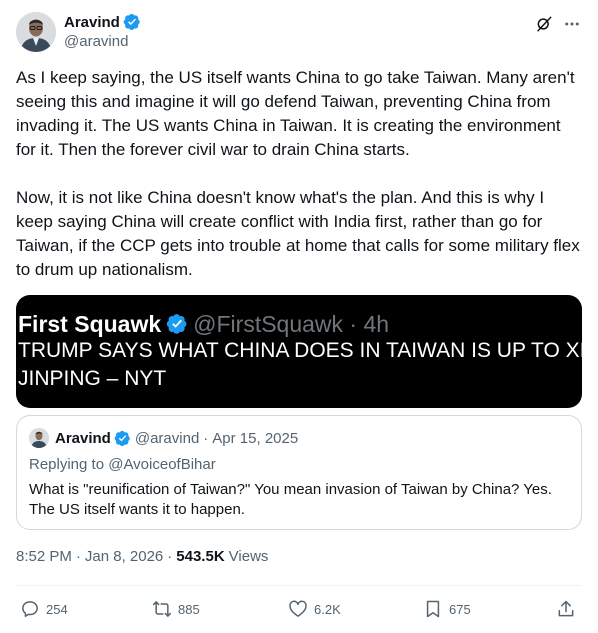  Describe the element at coordinates (162, 609) in the screenshot. I see `repost-icon` at that location.